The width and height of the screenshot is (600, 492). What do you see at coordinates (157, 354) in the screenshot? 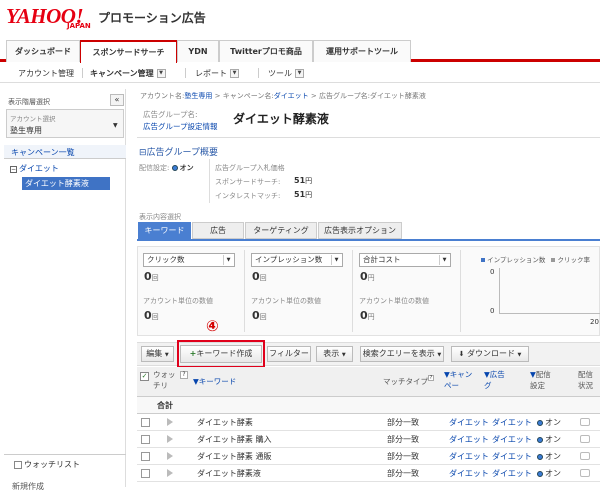
I see `edit-button: 編集 ▼` at bounding box center [157, 354].